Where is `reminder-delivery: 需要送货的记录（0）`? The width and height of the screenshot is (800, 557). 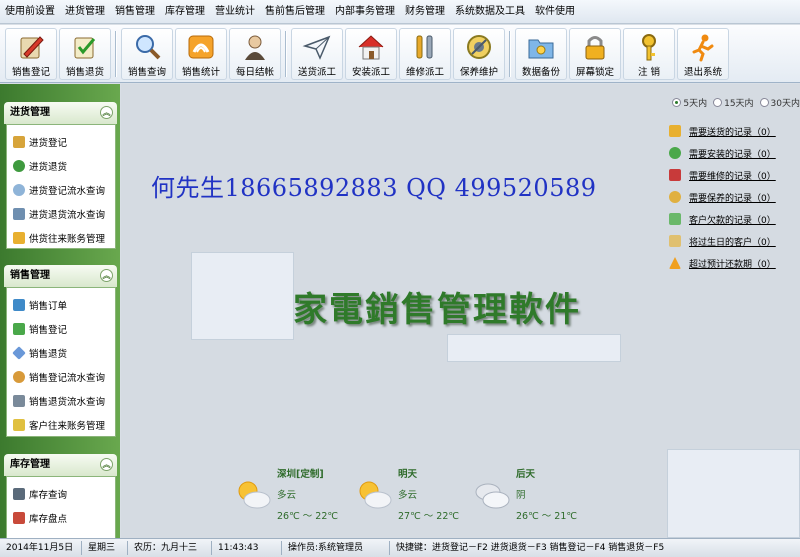
reminder-delivery: 需要送货的记录（0） is located at coordinates (734, 131).